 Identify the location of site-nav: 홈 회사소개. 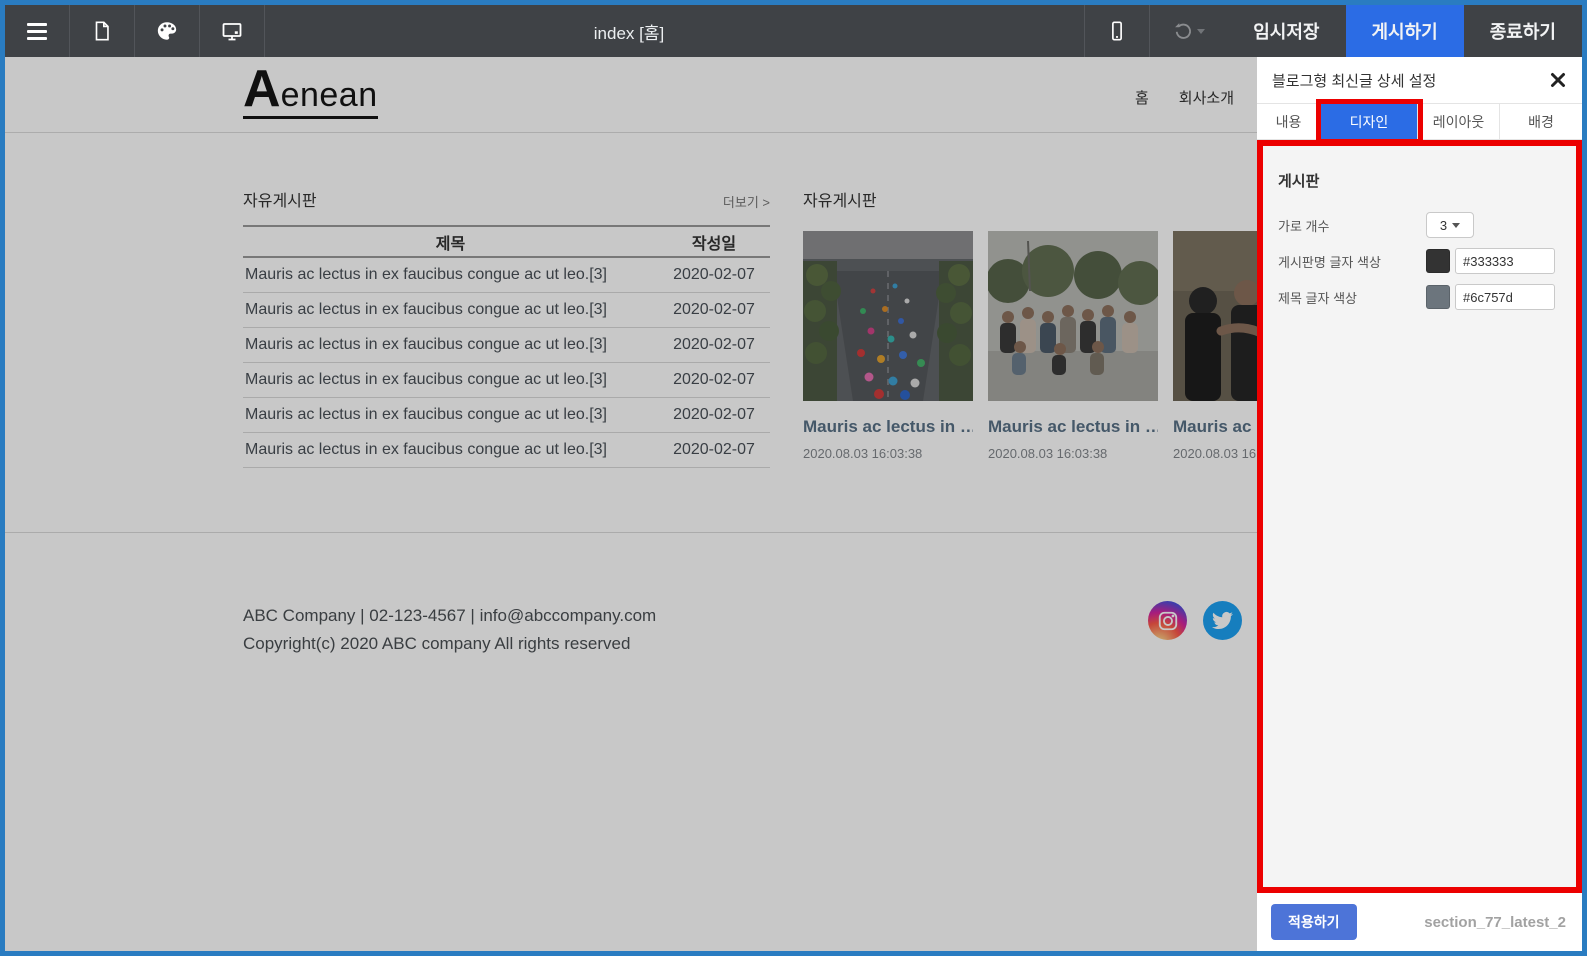
(1184, 97).